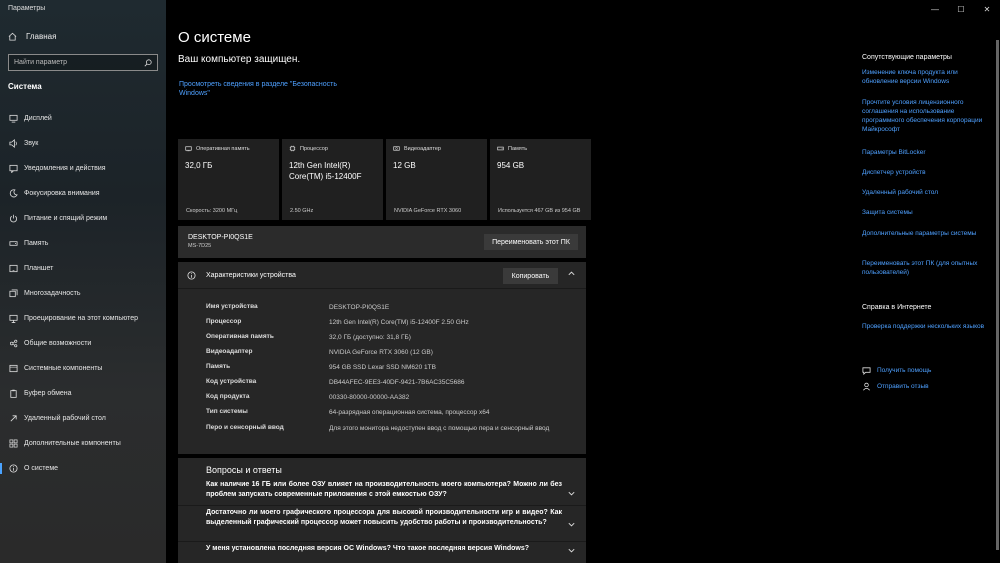 The image size is (1000, 563). What do you see at coordinates (13, 169) in the screenshot?
I see `notification-icon` at bounding box center [13, 169].